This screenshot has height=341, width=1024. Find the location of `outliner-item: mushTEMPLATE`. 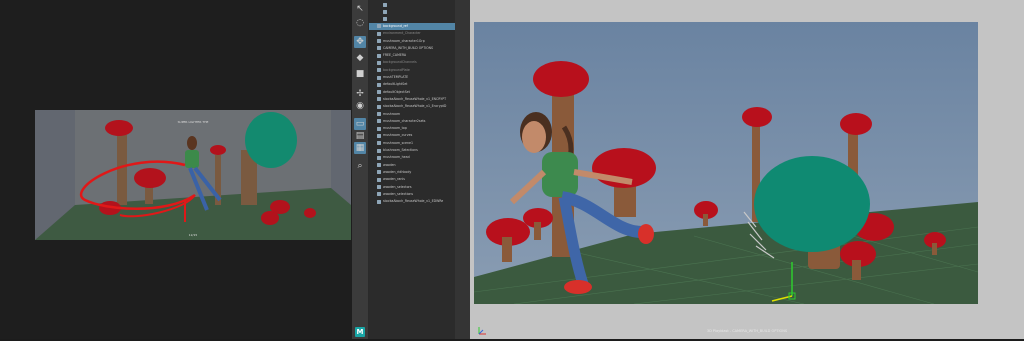

outliner-item: mushTEMPLATE is located at coordinates (412, 77).